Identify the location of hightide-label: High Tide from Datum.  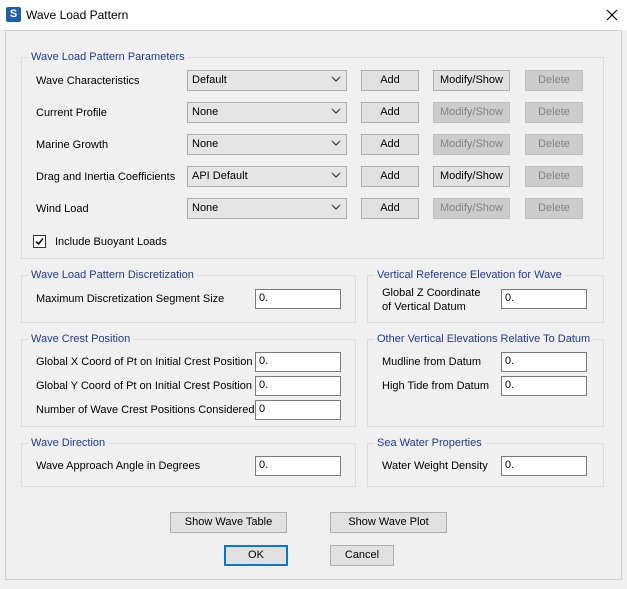
(435, 386).